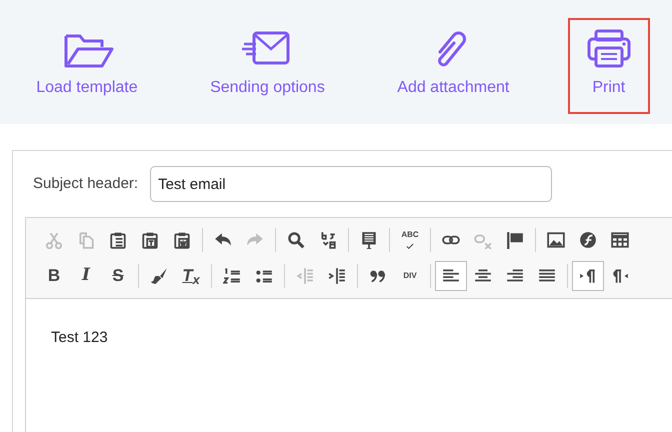  What do you see at coordinates (86, 240) in the screenshot?
I see `copy-icon` at bounding box center [86, 240].